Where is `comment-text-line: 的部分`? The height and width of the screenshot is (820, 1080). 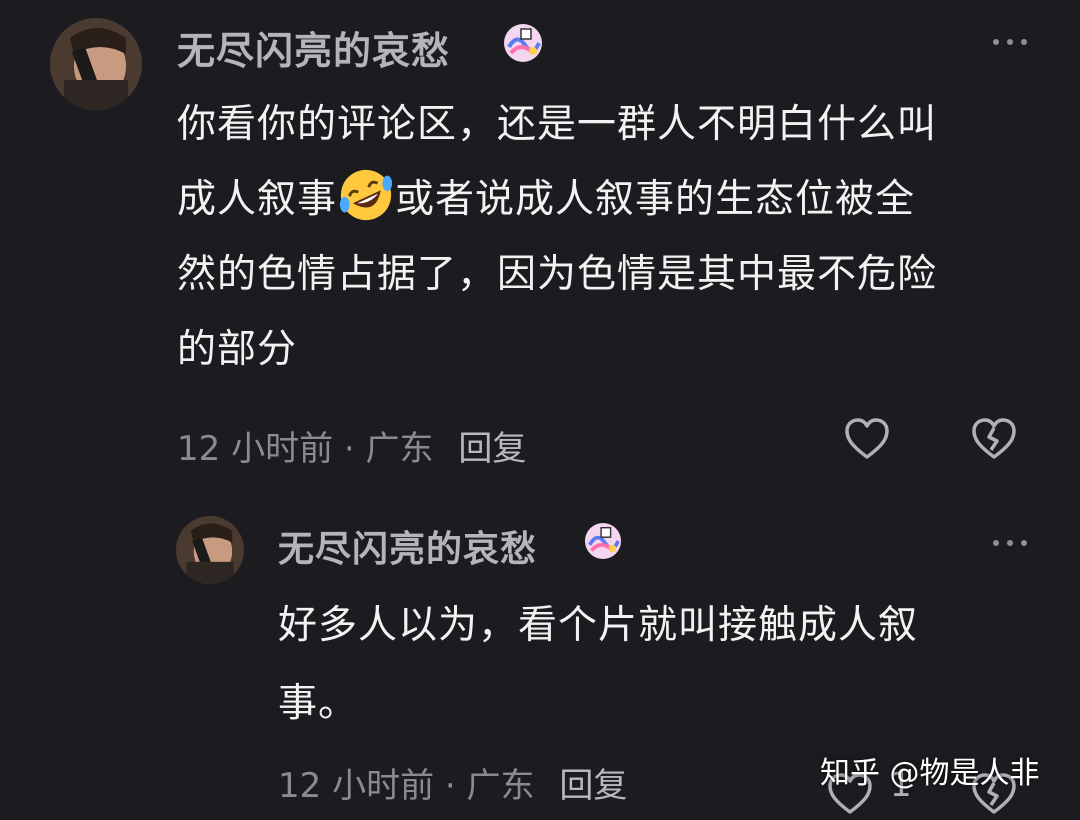
comment-text-line: 的部分 is located at coordinates (237, 349).